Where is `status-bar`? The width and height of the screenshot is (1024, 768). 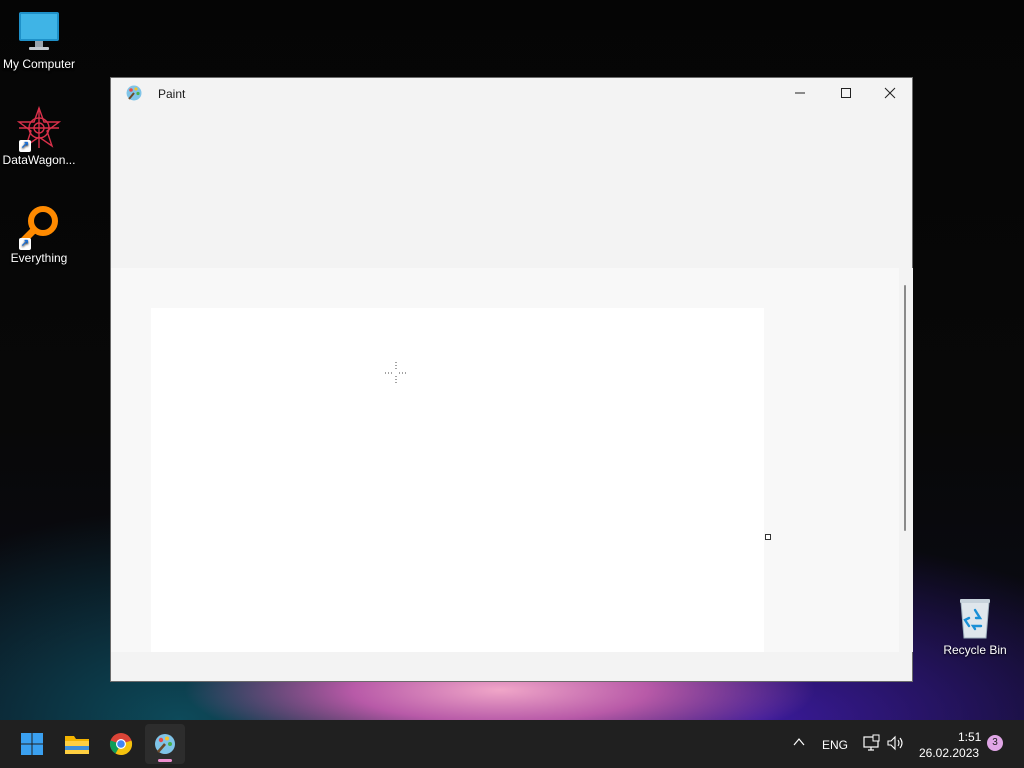
status-bar is located at coordinates (511, 666).